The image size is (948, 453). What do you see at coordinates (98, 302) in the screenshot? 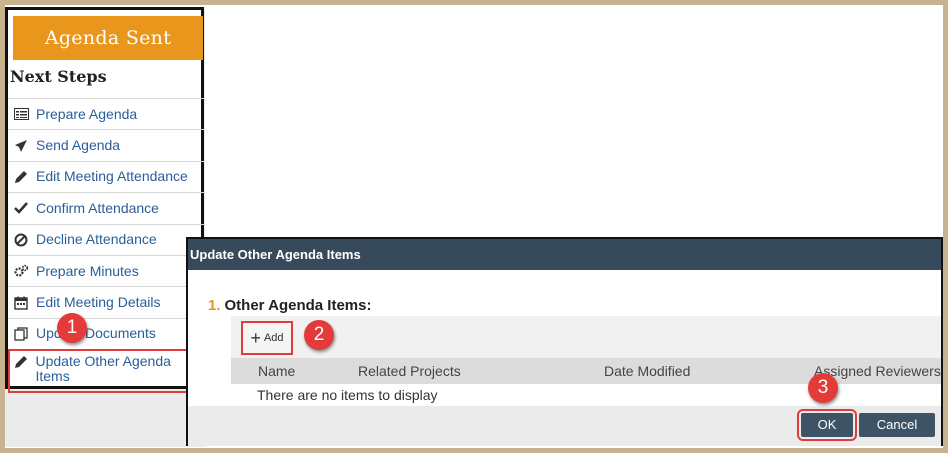
I see `step-label: Edit Meeting Details` at bounding box center [98, 302].